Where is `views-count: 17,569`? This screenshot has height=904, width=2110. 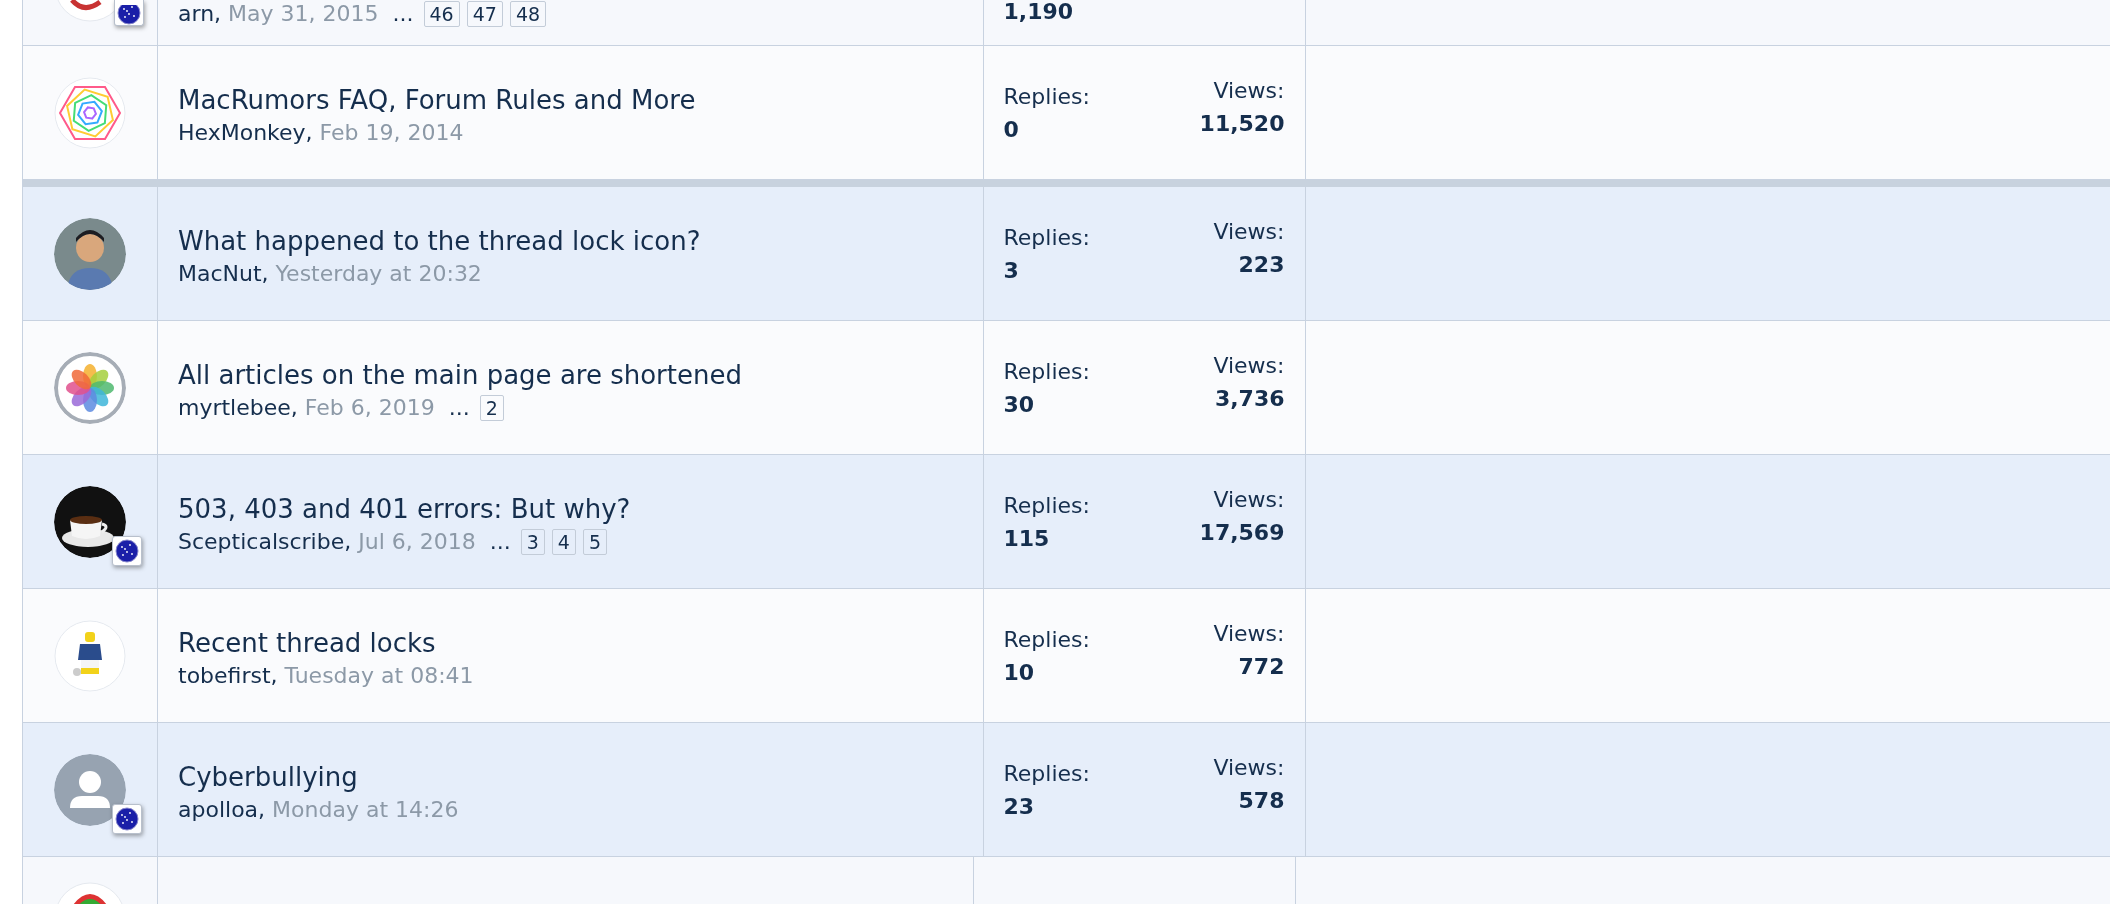
views-count: 17,569 is located at coordinates (1242, 533).